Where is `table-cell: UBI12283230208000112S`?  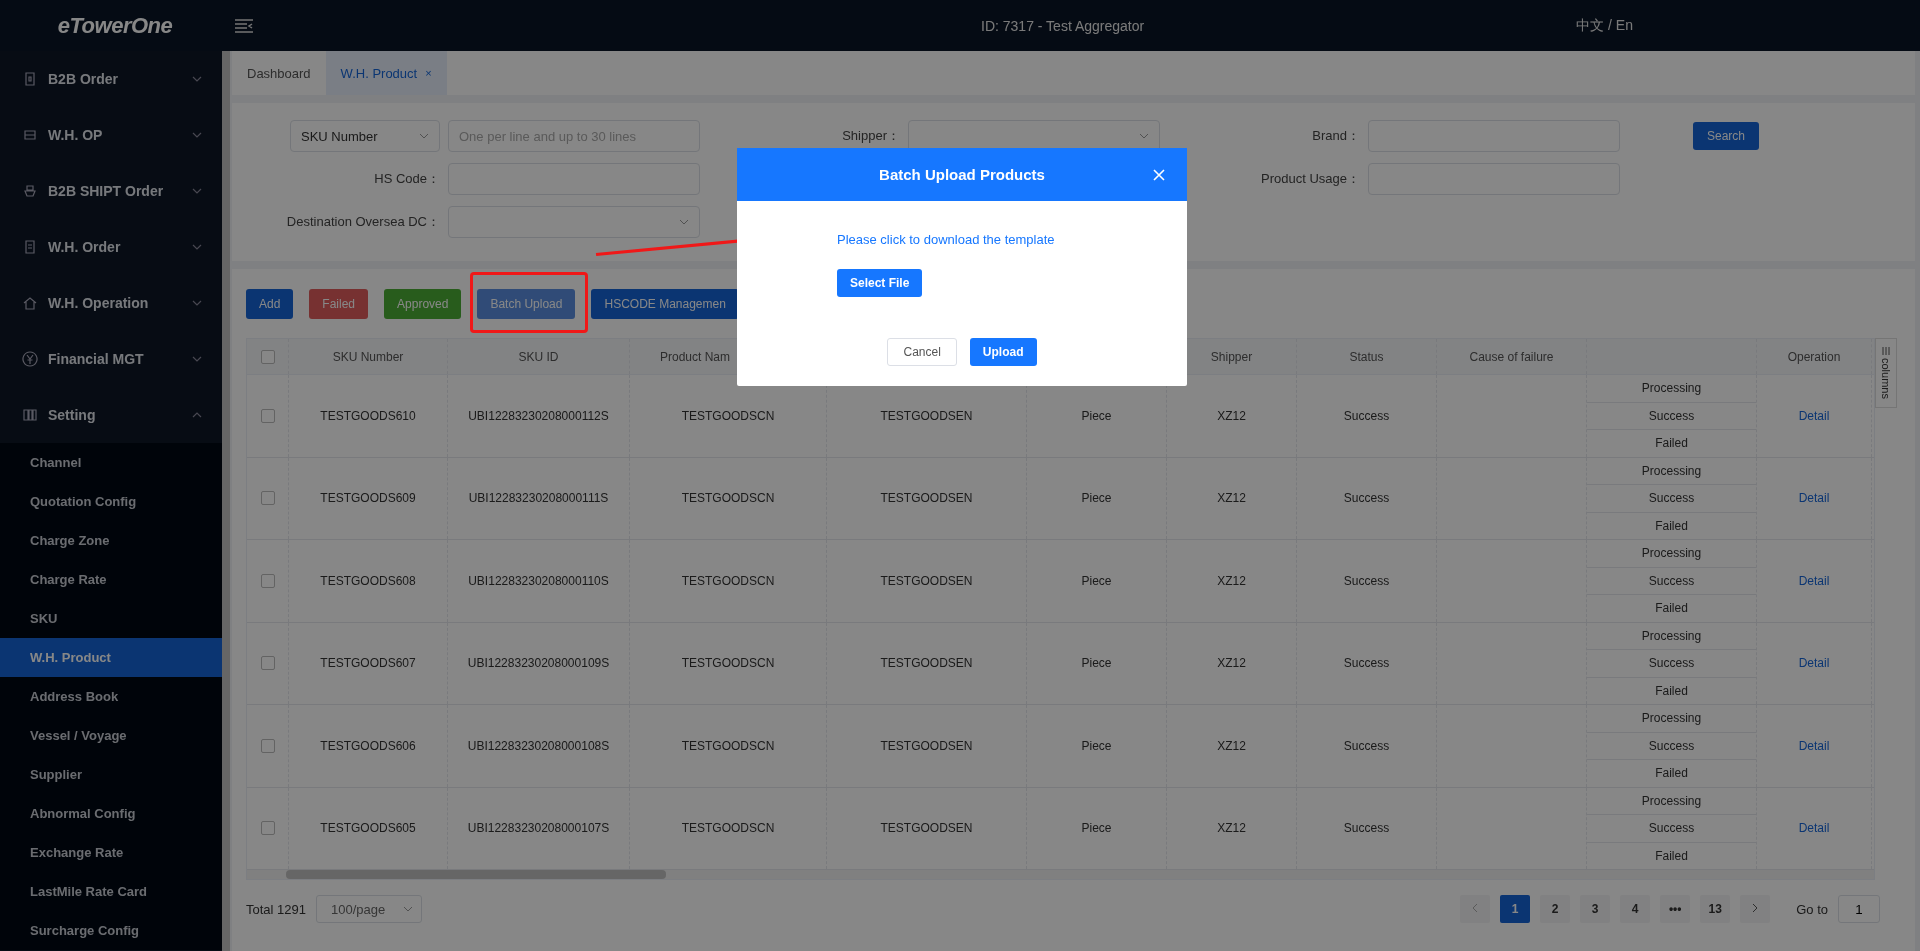
table-cell: UBI12283230208000112S is located at coordinates (538, 415).